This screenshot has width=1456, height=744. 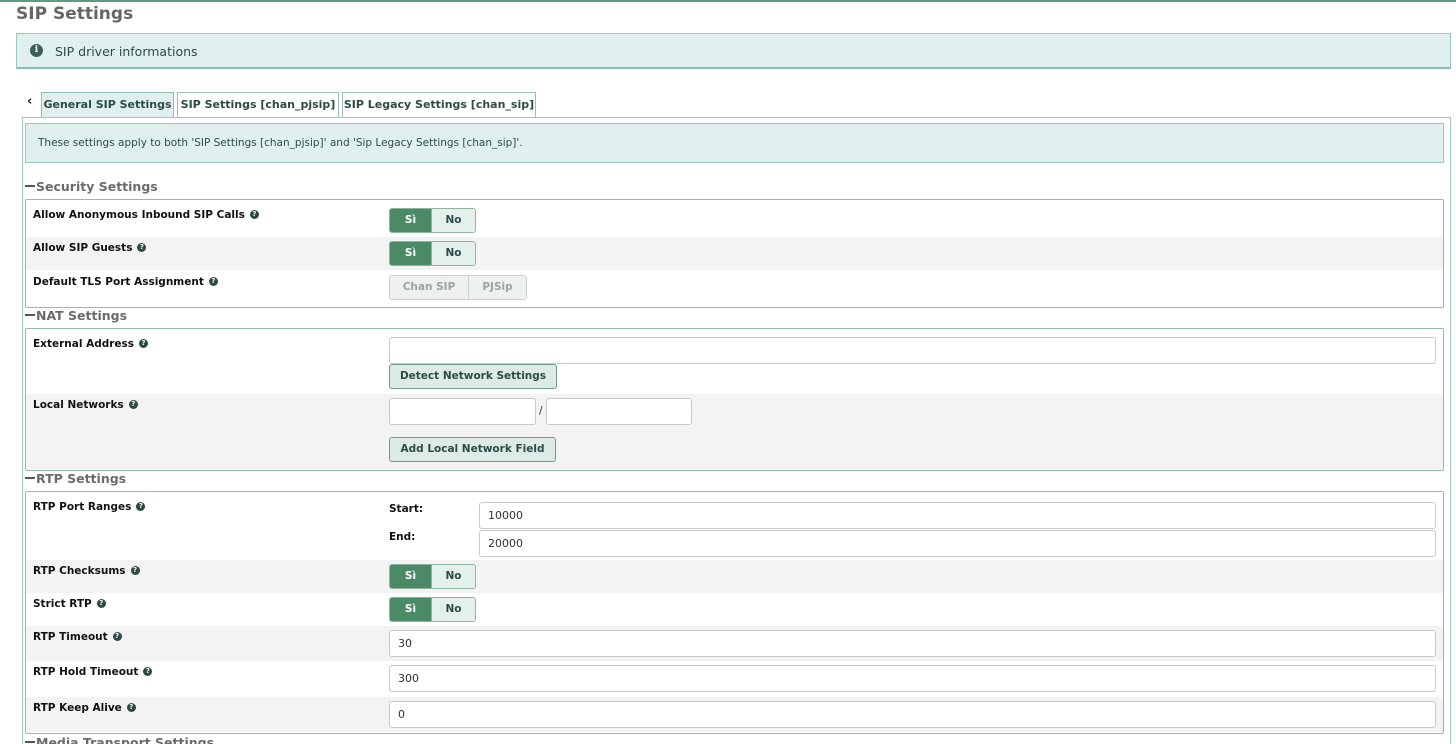 What do you see at coordinates (410, 253) in the screenshot?
I see `allow-sip-guests-yes: Sì` at bounding box center [410, 253].